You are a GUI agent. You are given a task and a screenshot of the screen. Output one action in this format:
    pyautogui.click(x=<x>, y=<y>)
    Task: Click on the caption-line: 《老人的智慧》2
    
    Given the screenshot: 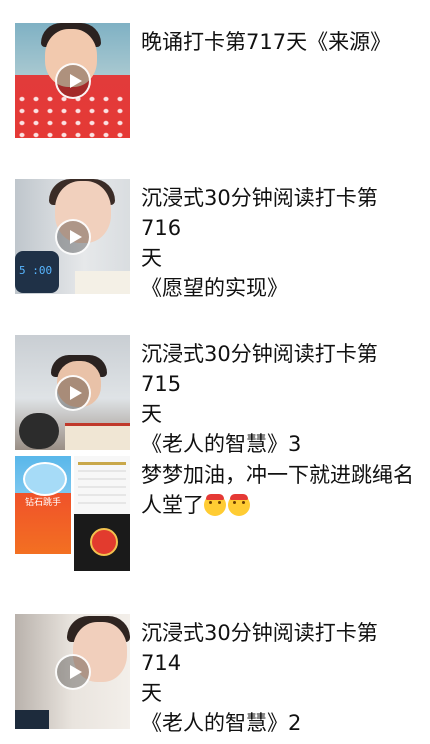 What is the action you would take?
    pyautogui.click(x=221, y=723)
    